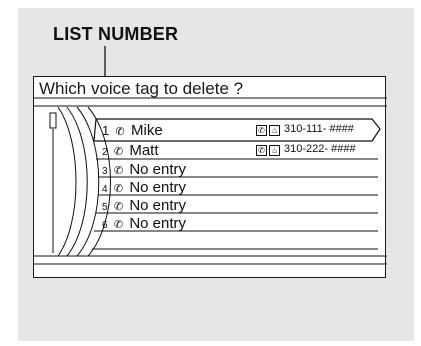 This screenshot has height=346, width=421. I want to click on list-number-callout: LIST NUMBER, so click(116, 34).